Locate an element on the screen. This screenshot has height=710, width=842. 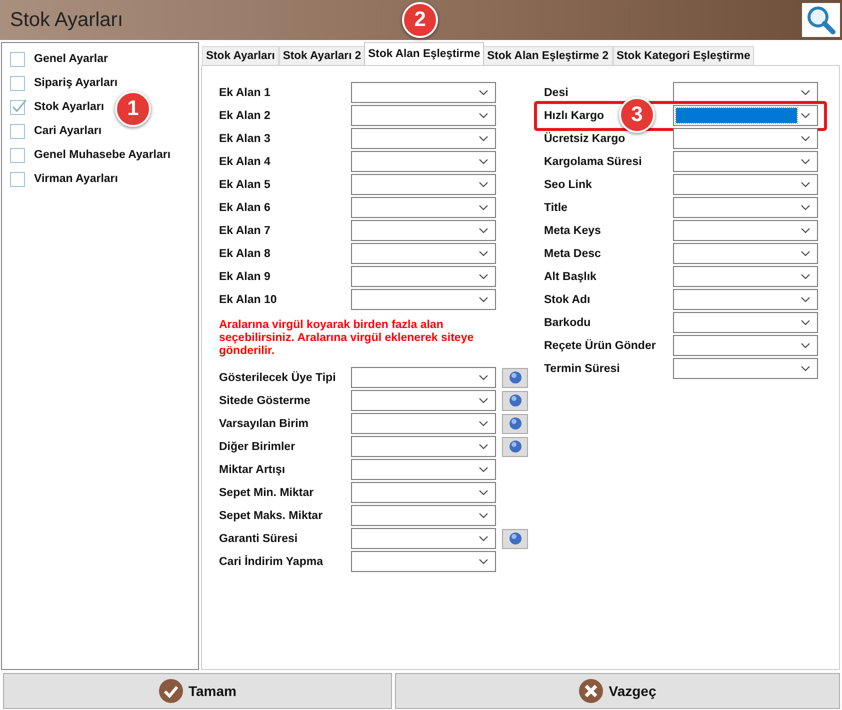
tab: Stok Alan Eşleştirme 2 is located at coordinates (547, 55).